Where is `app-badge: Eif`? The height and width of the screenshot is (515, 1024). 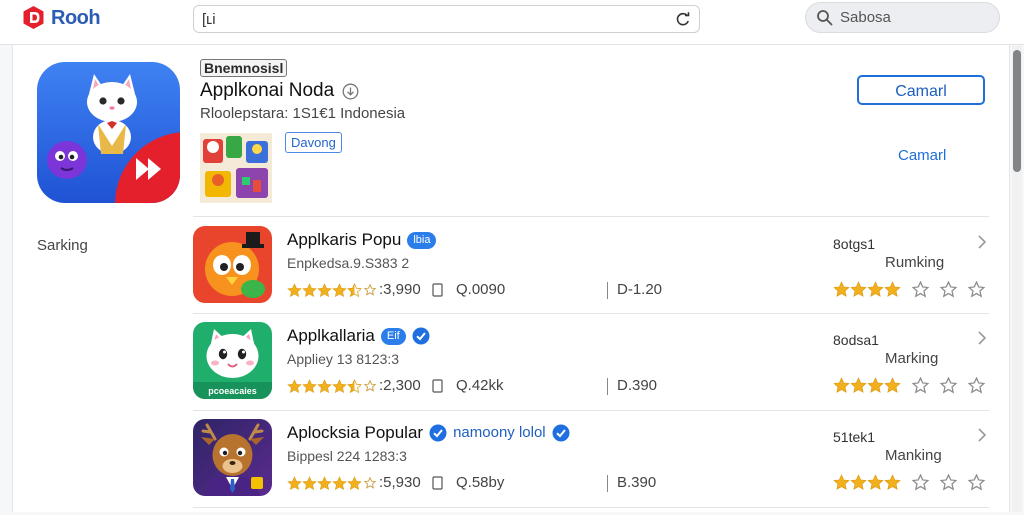 app-badge: Eif is located at coordinates (393, 336).